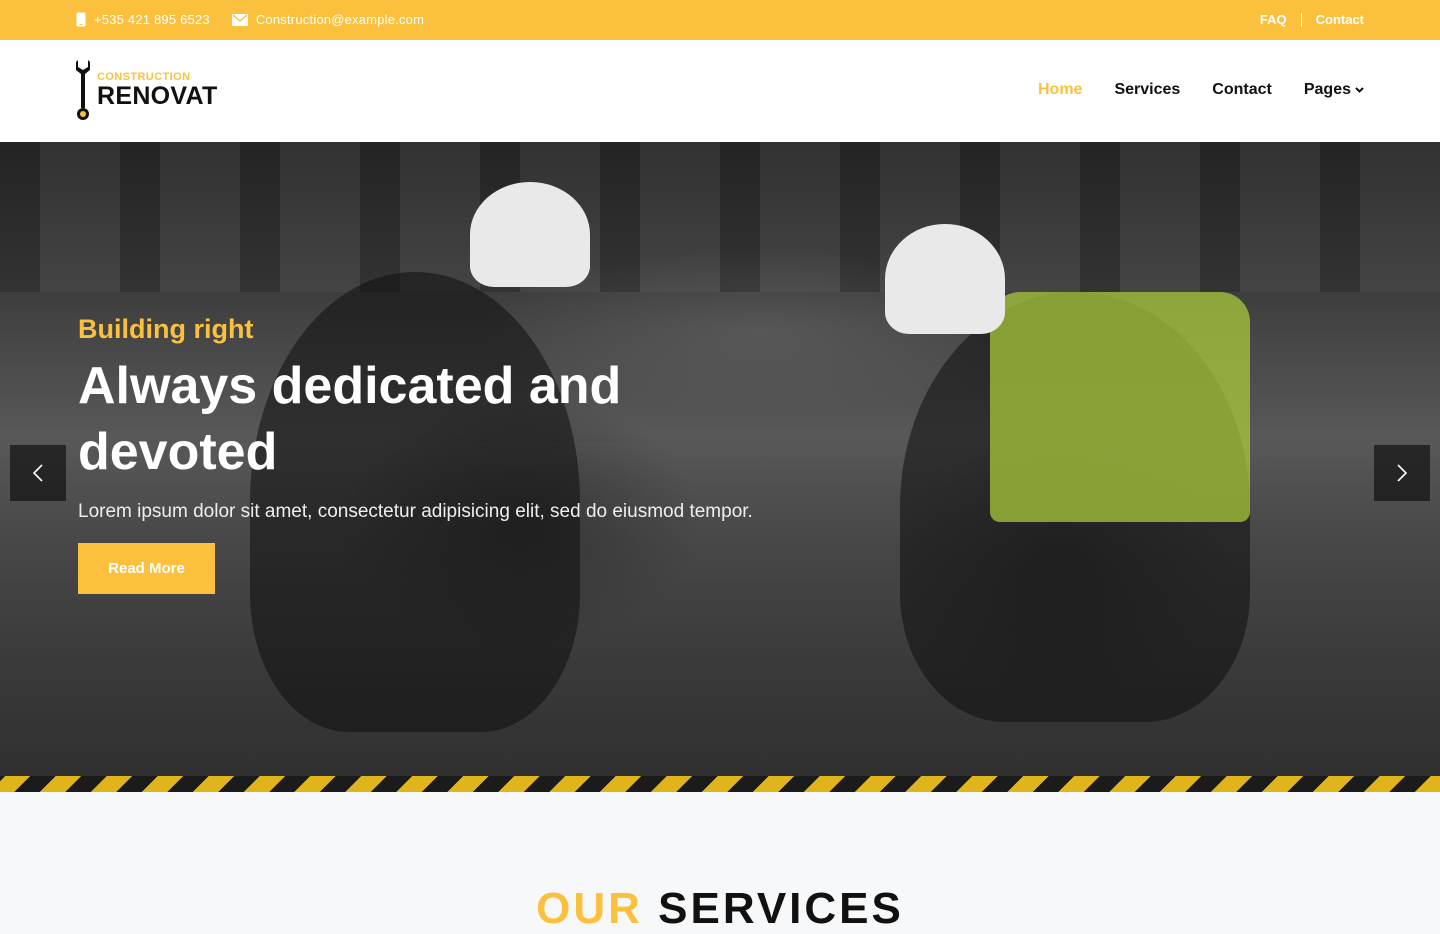 Image resolution: width=1440 pixels, height=934 pixels. What do you see at coordinates (146, 568) in the screenshot?
I see `read-more-button: Read More` at bounding box center [146, 568].